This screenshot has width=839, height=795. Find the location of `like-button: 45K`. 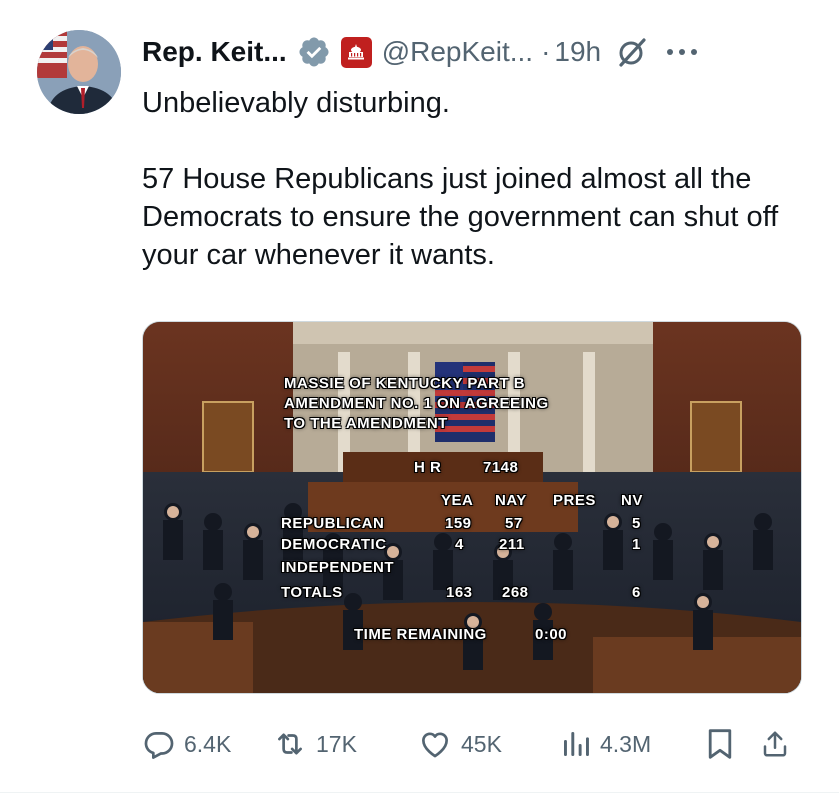

like-button: 45K is located at coordinates (459, 744).